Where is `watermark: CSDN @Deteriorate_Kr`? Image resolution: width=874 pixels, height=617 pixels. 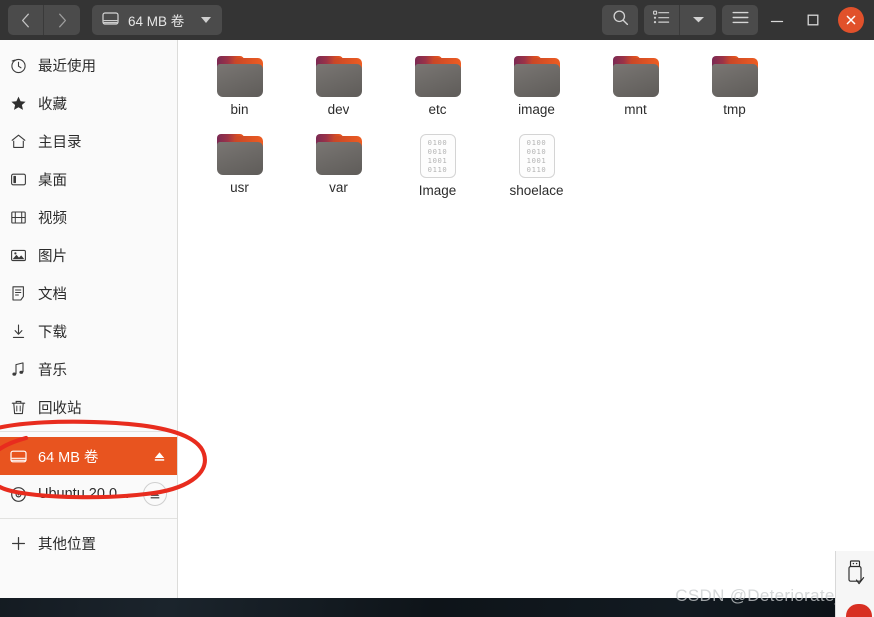 watermark: CSDN @Deteriorate_Kr is located at coordinates (768, 595).